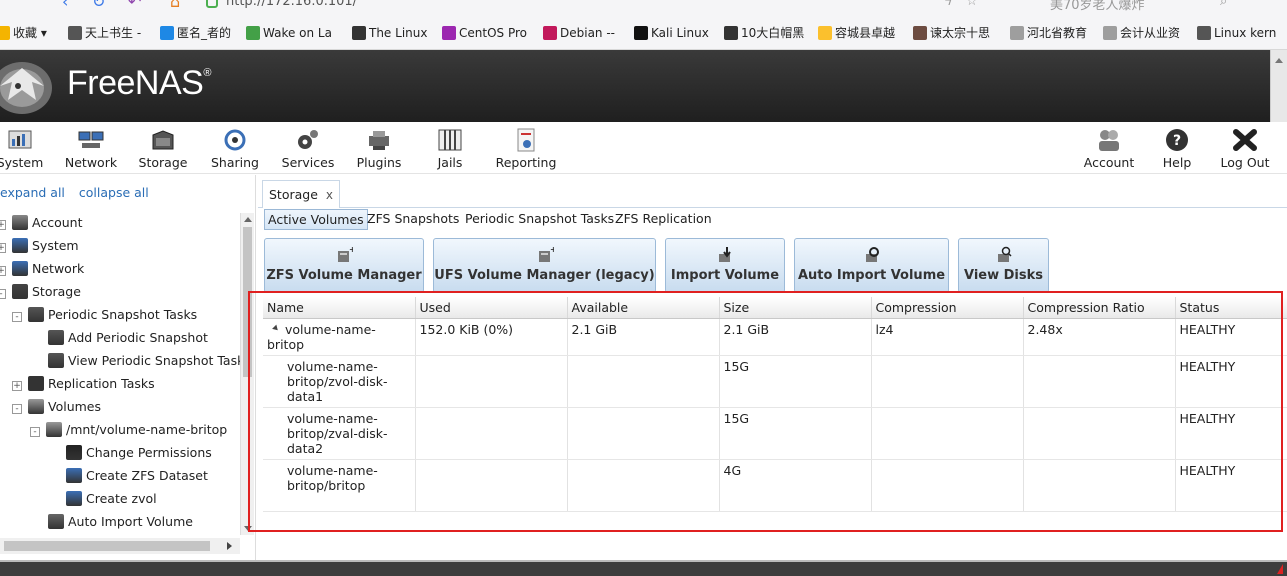 This screenshot has width=1287, height=576. What do you see at coordinates (128, 338) in the screenshot?
I see `tree-item: Add Periodic Snapshot` at bounding box center [128, 338].